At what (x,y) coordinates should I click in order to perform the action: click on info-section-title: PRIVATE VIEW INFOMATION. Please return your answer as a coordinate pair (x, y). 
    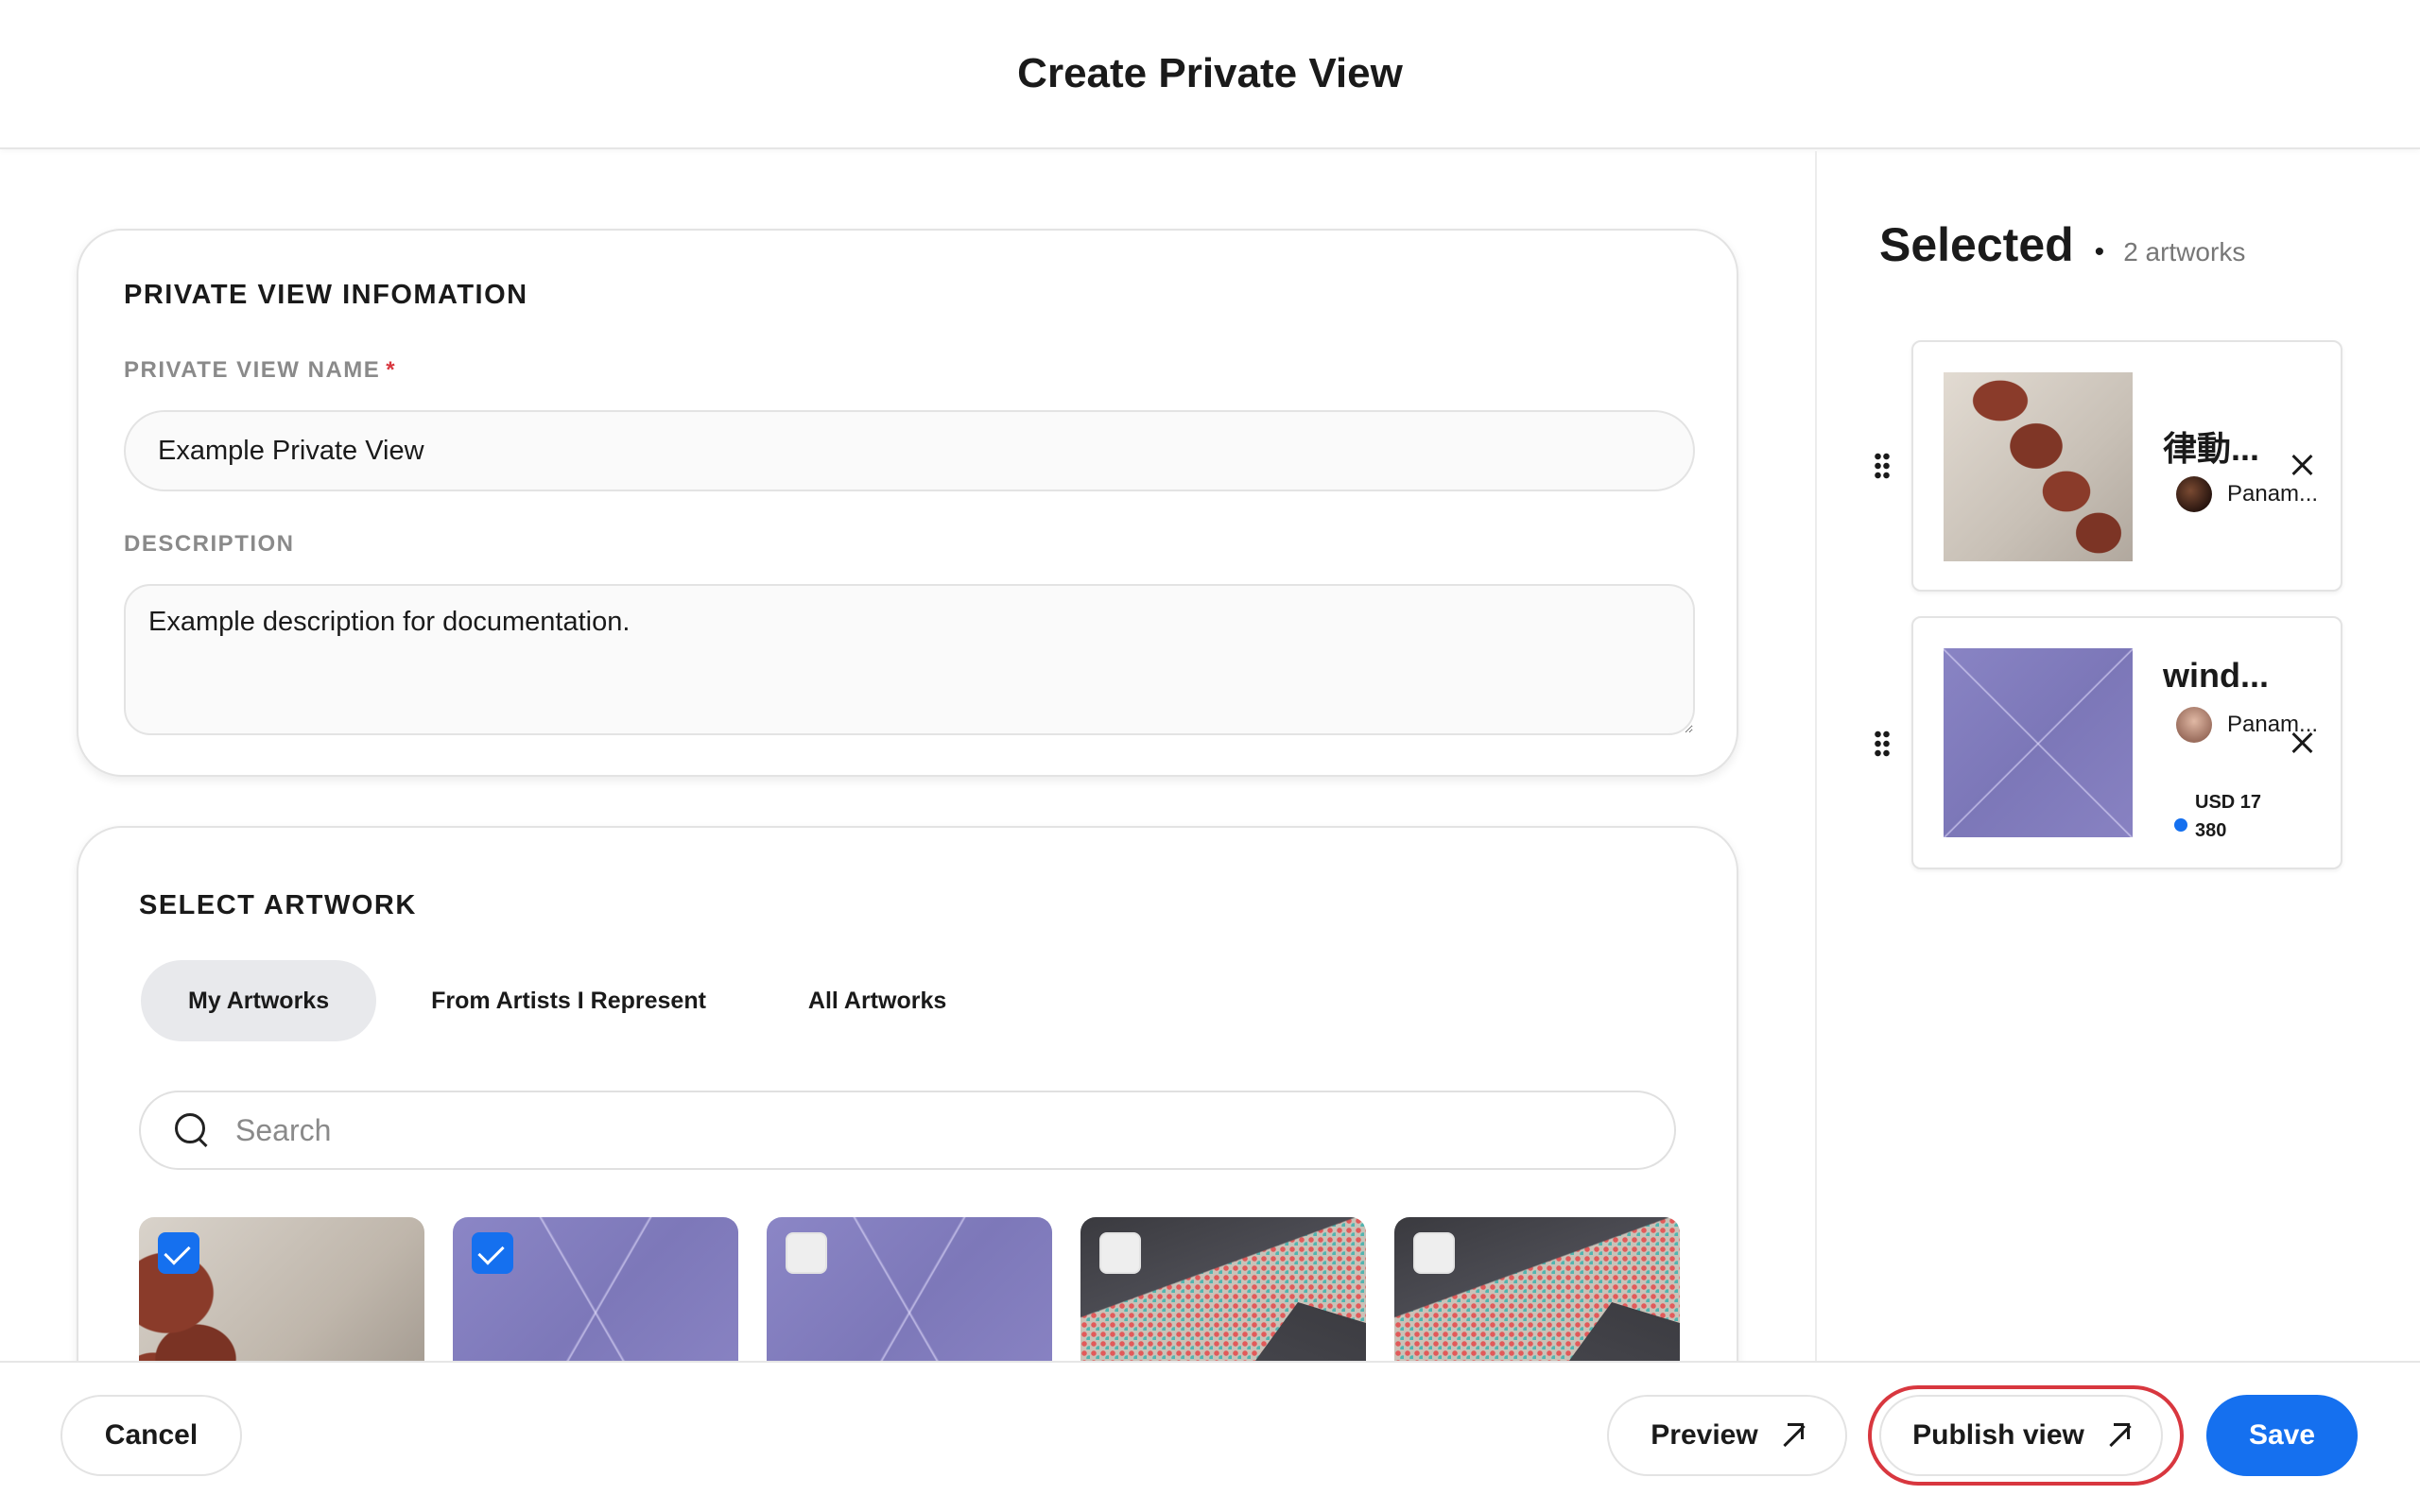
    Looking at the image, I should click on (326, 295).